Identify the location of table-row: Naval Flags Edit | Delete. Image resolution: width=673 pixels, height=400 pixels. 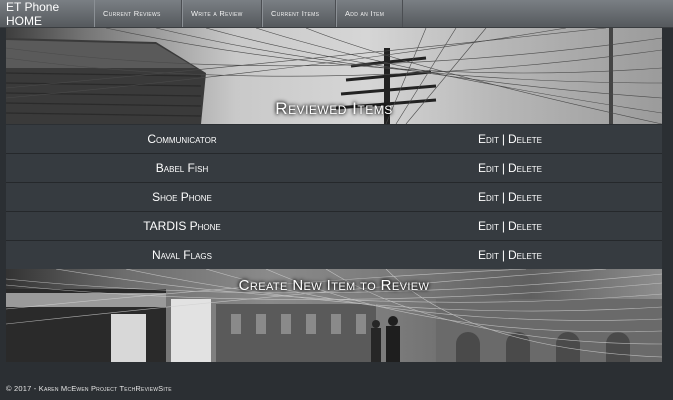
(334, 255).